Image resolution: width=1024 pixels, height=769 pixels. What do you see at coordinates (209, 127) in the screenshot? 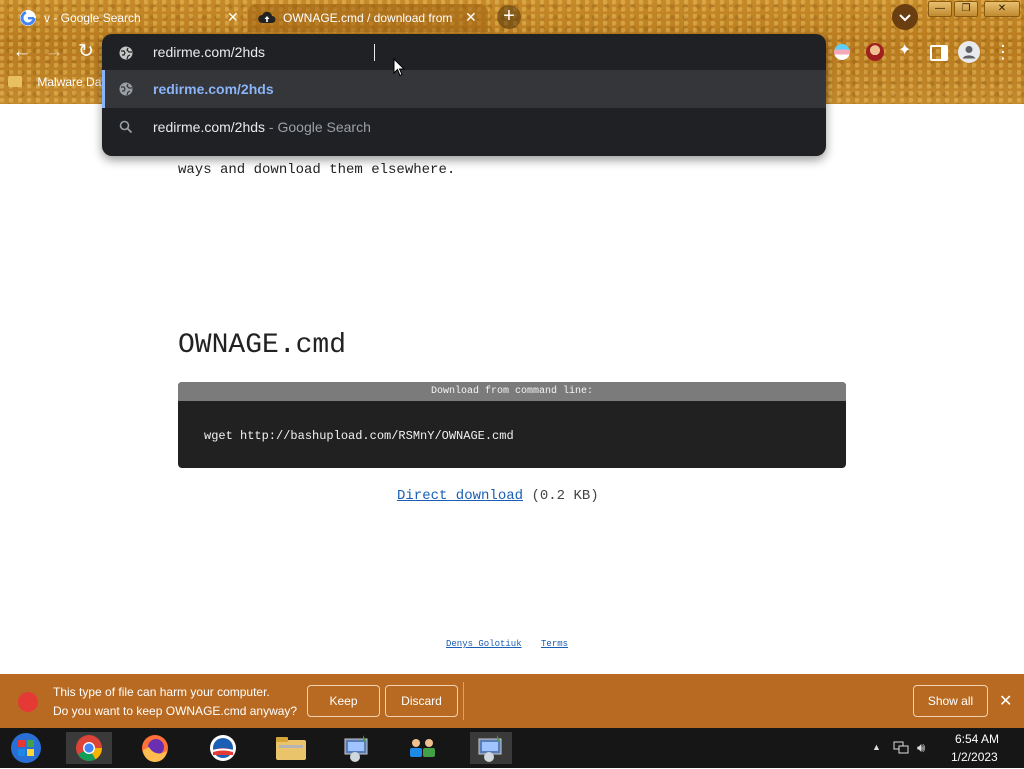
I see `suggestion-query: redirme.com/2hds` at bounding box center [209, 127].